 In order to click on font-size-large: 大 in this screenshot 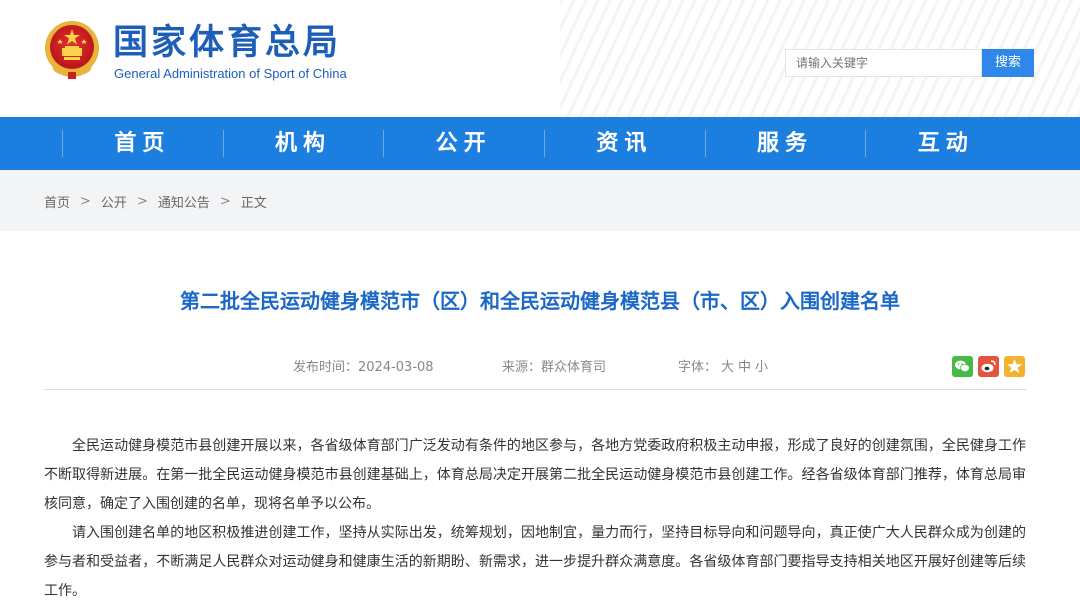, I will do `click(727, 367)`.